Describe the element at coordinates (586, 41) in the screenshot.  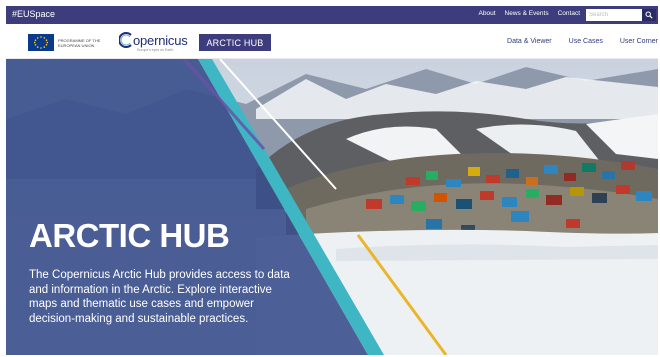
I see `nav-use-cases: Use Cases` at that location.